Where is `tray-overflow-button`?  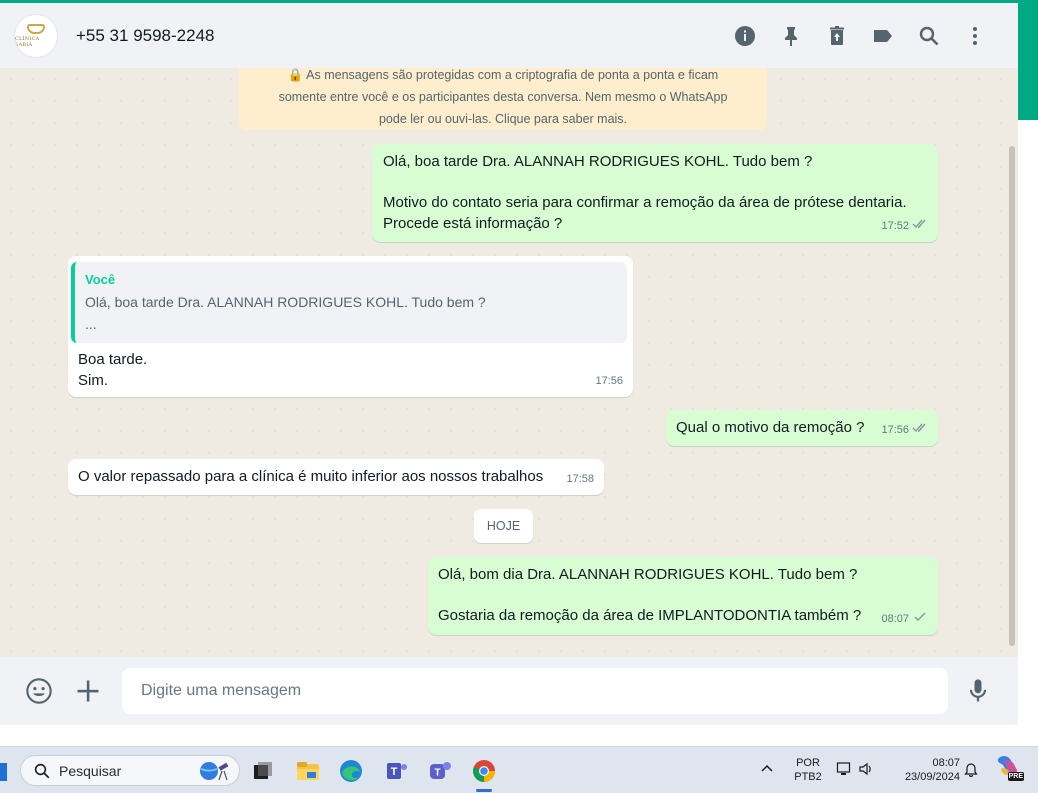
tray-overflow-button is located at coordinates (767, 770).